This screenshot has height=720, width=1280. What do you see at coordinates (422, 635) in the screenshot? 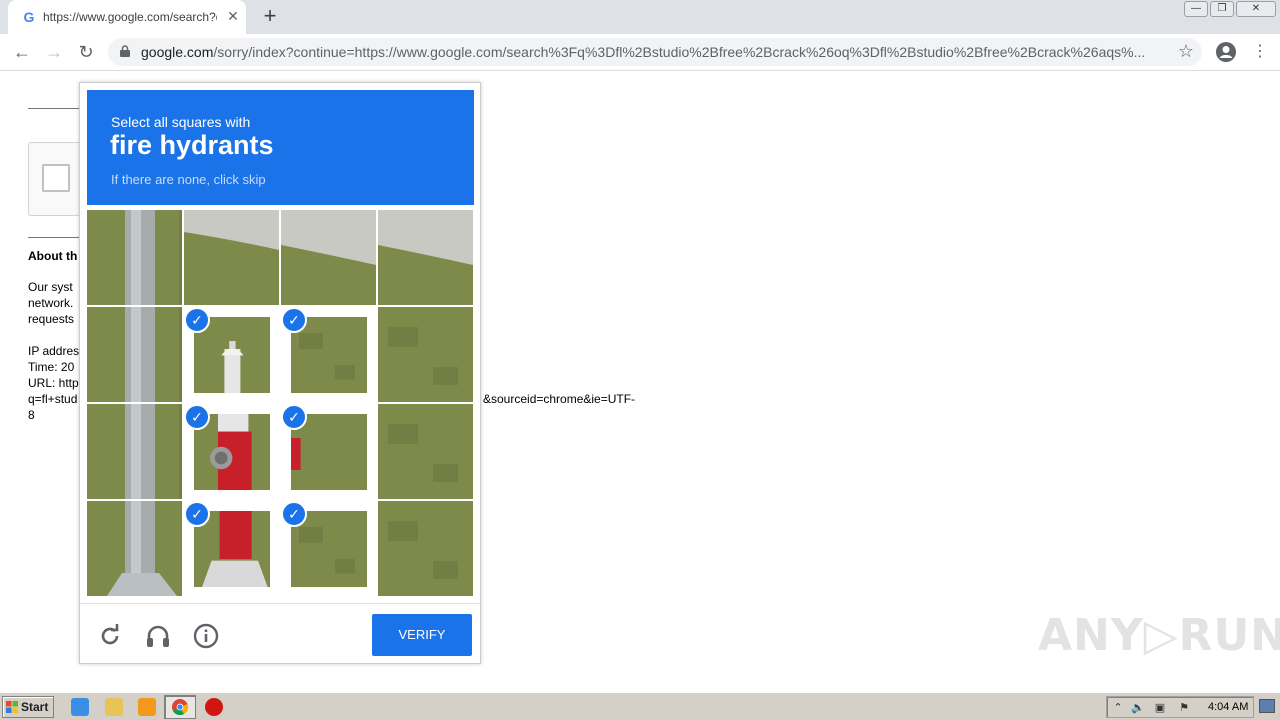
I see `verify-button: VERIFY` at bounding box center [422, 635].